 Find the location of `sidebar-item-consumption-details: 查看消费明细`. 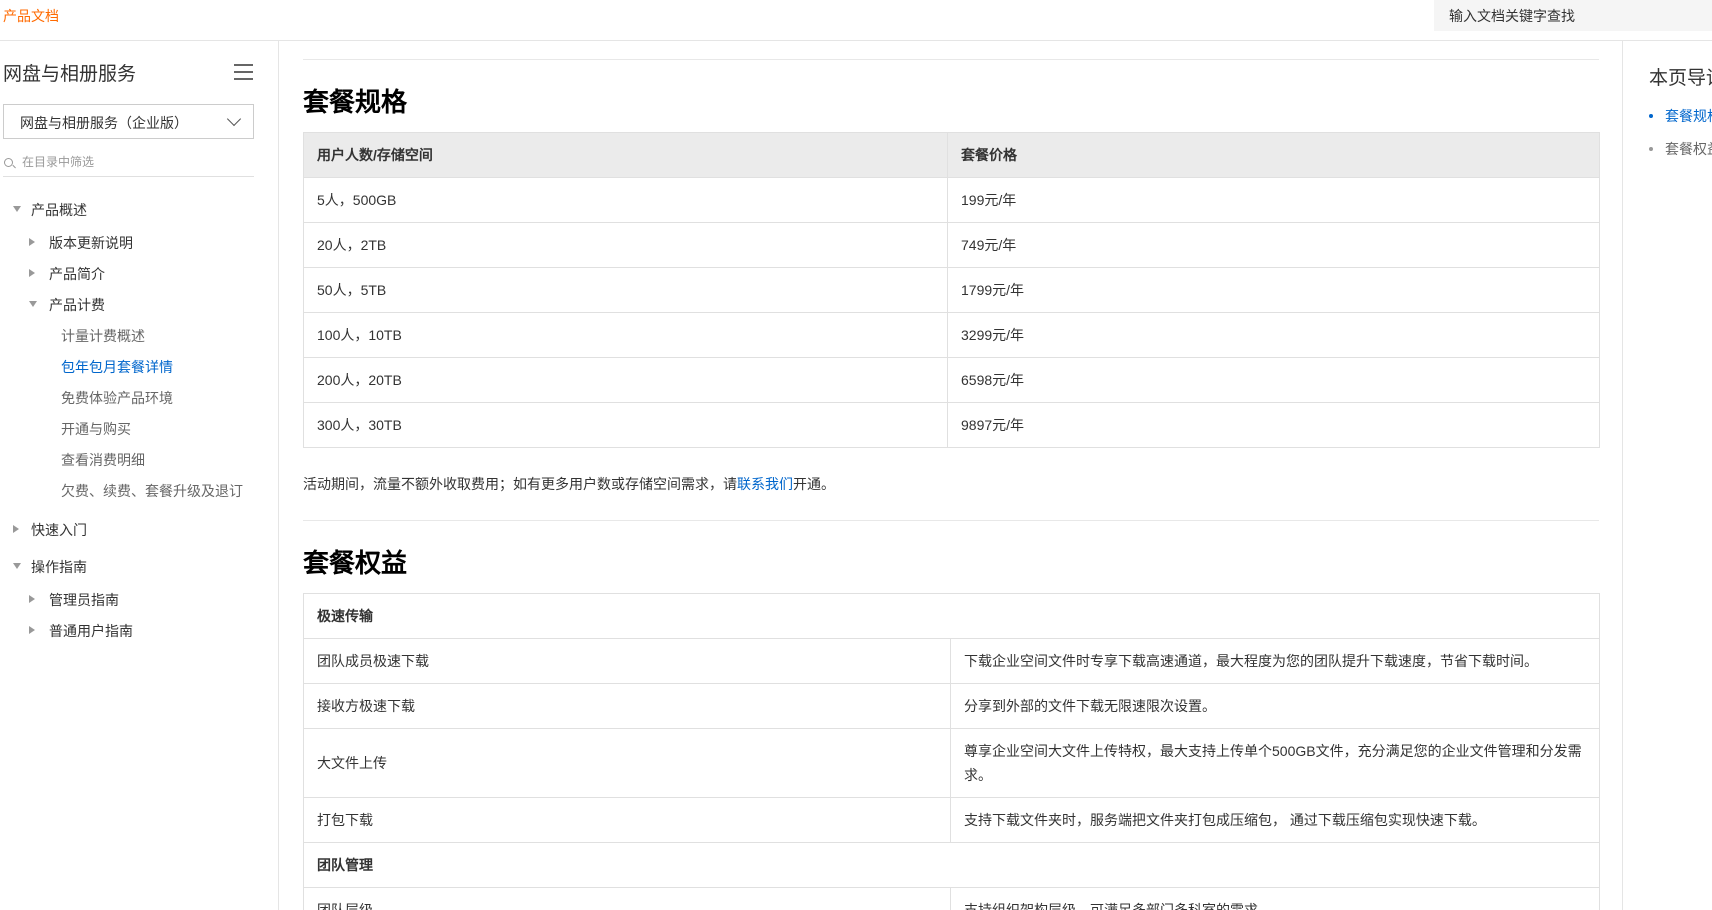

sidebar-item-consumption-details: 查看消费明细 is located at coordinates (103, 460).